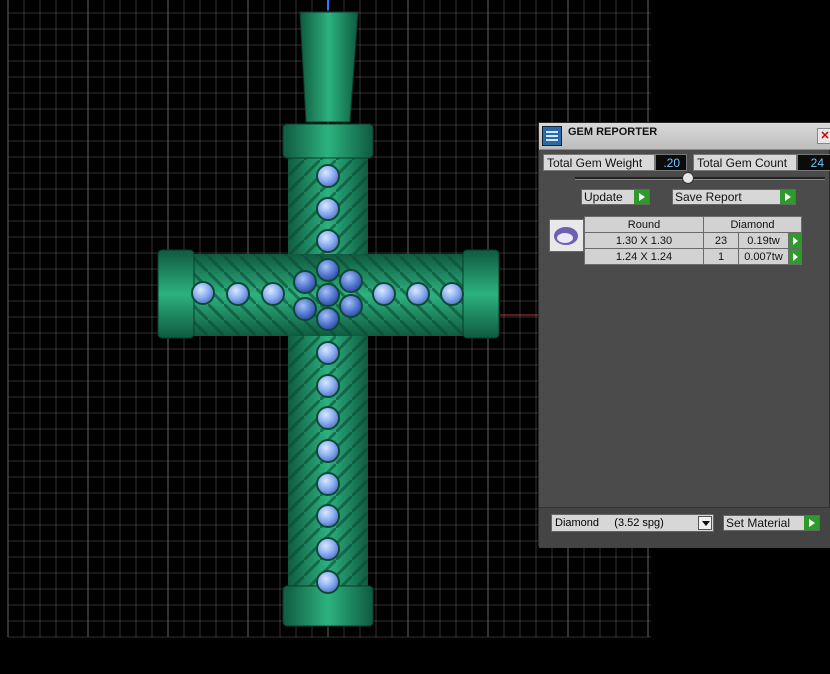  I want to click on gem-weight-cell: 0.19tw, so click(763, 240).